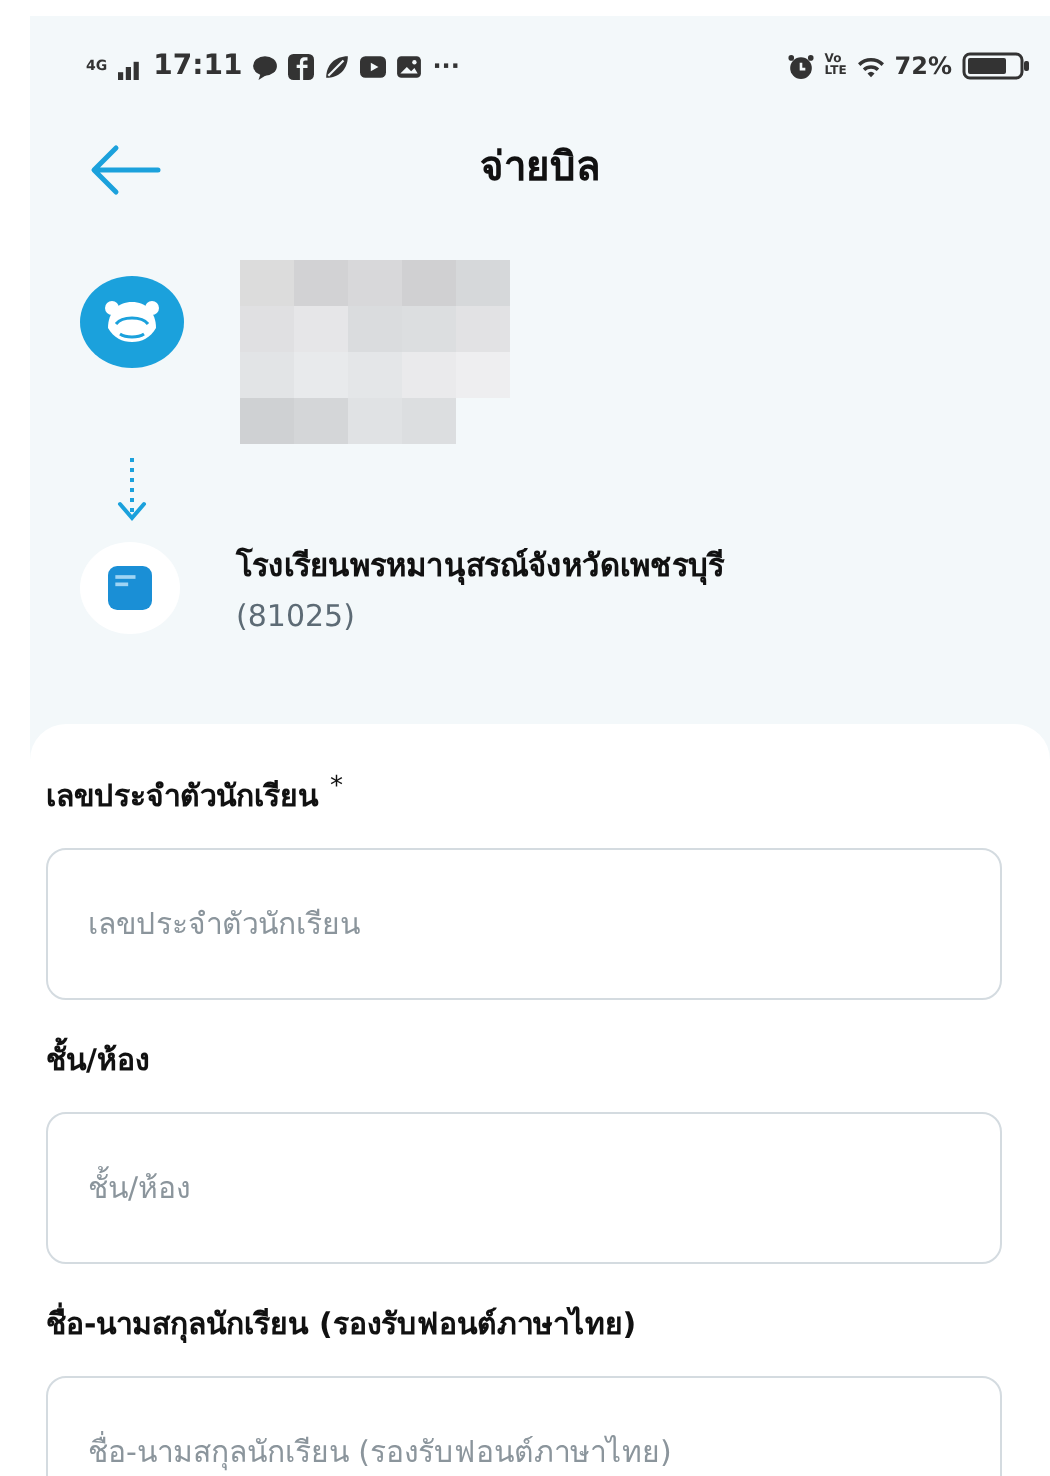 This screenshot has width=1050, height=1476. I want to click on biller-code: (81025), so click(296, 616).